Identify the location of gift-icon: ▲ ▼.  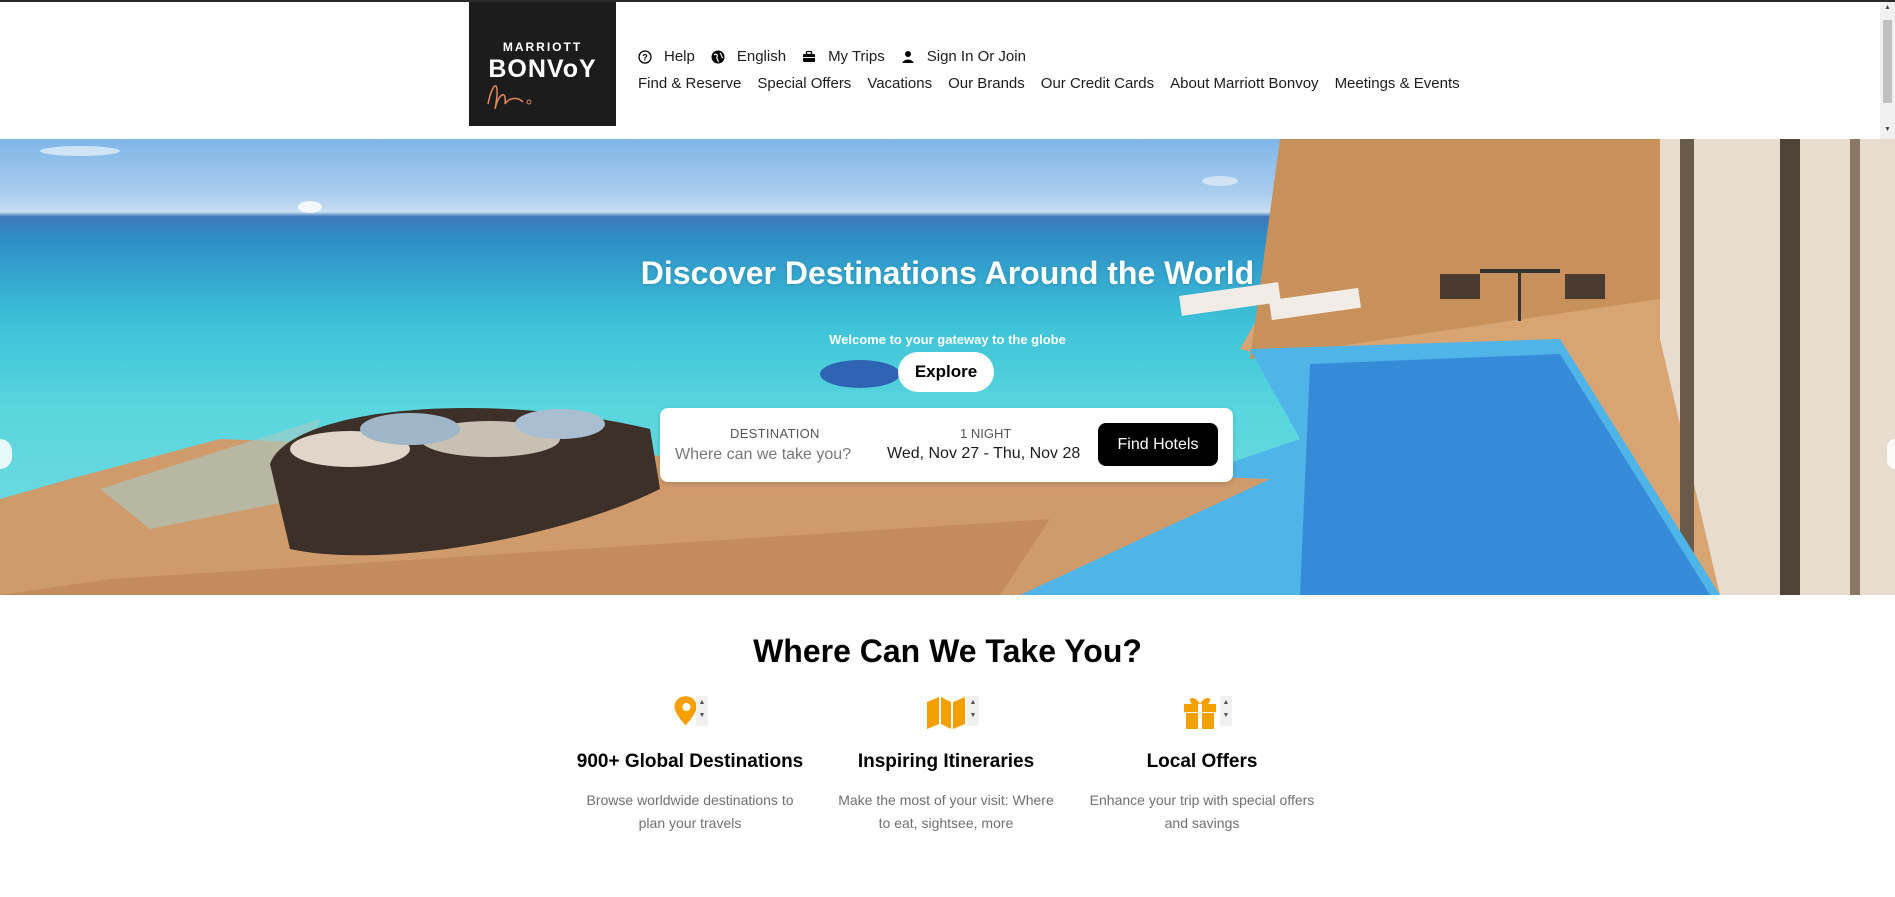
(1207, 712).